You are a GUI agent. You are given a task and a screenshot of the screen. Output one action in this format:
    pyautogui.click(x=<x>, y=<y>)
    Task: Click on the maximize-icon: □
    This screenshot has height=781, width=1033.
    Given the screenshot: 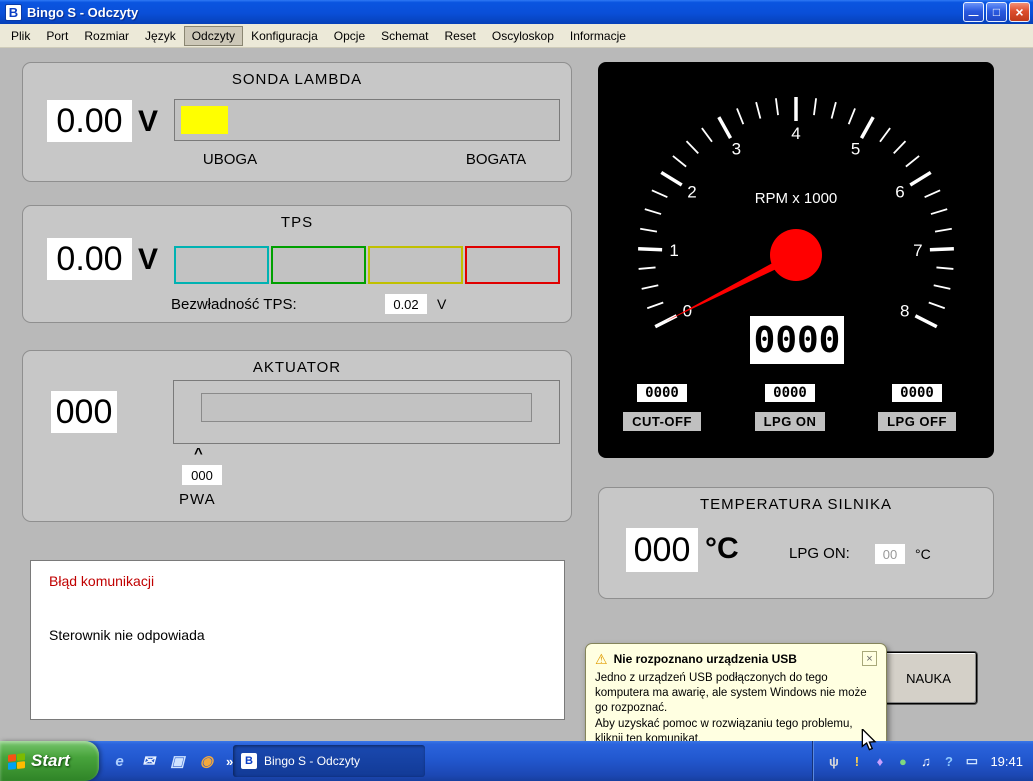 What is the action you would take?
    pyautogui.click(x=996, y=12)
    